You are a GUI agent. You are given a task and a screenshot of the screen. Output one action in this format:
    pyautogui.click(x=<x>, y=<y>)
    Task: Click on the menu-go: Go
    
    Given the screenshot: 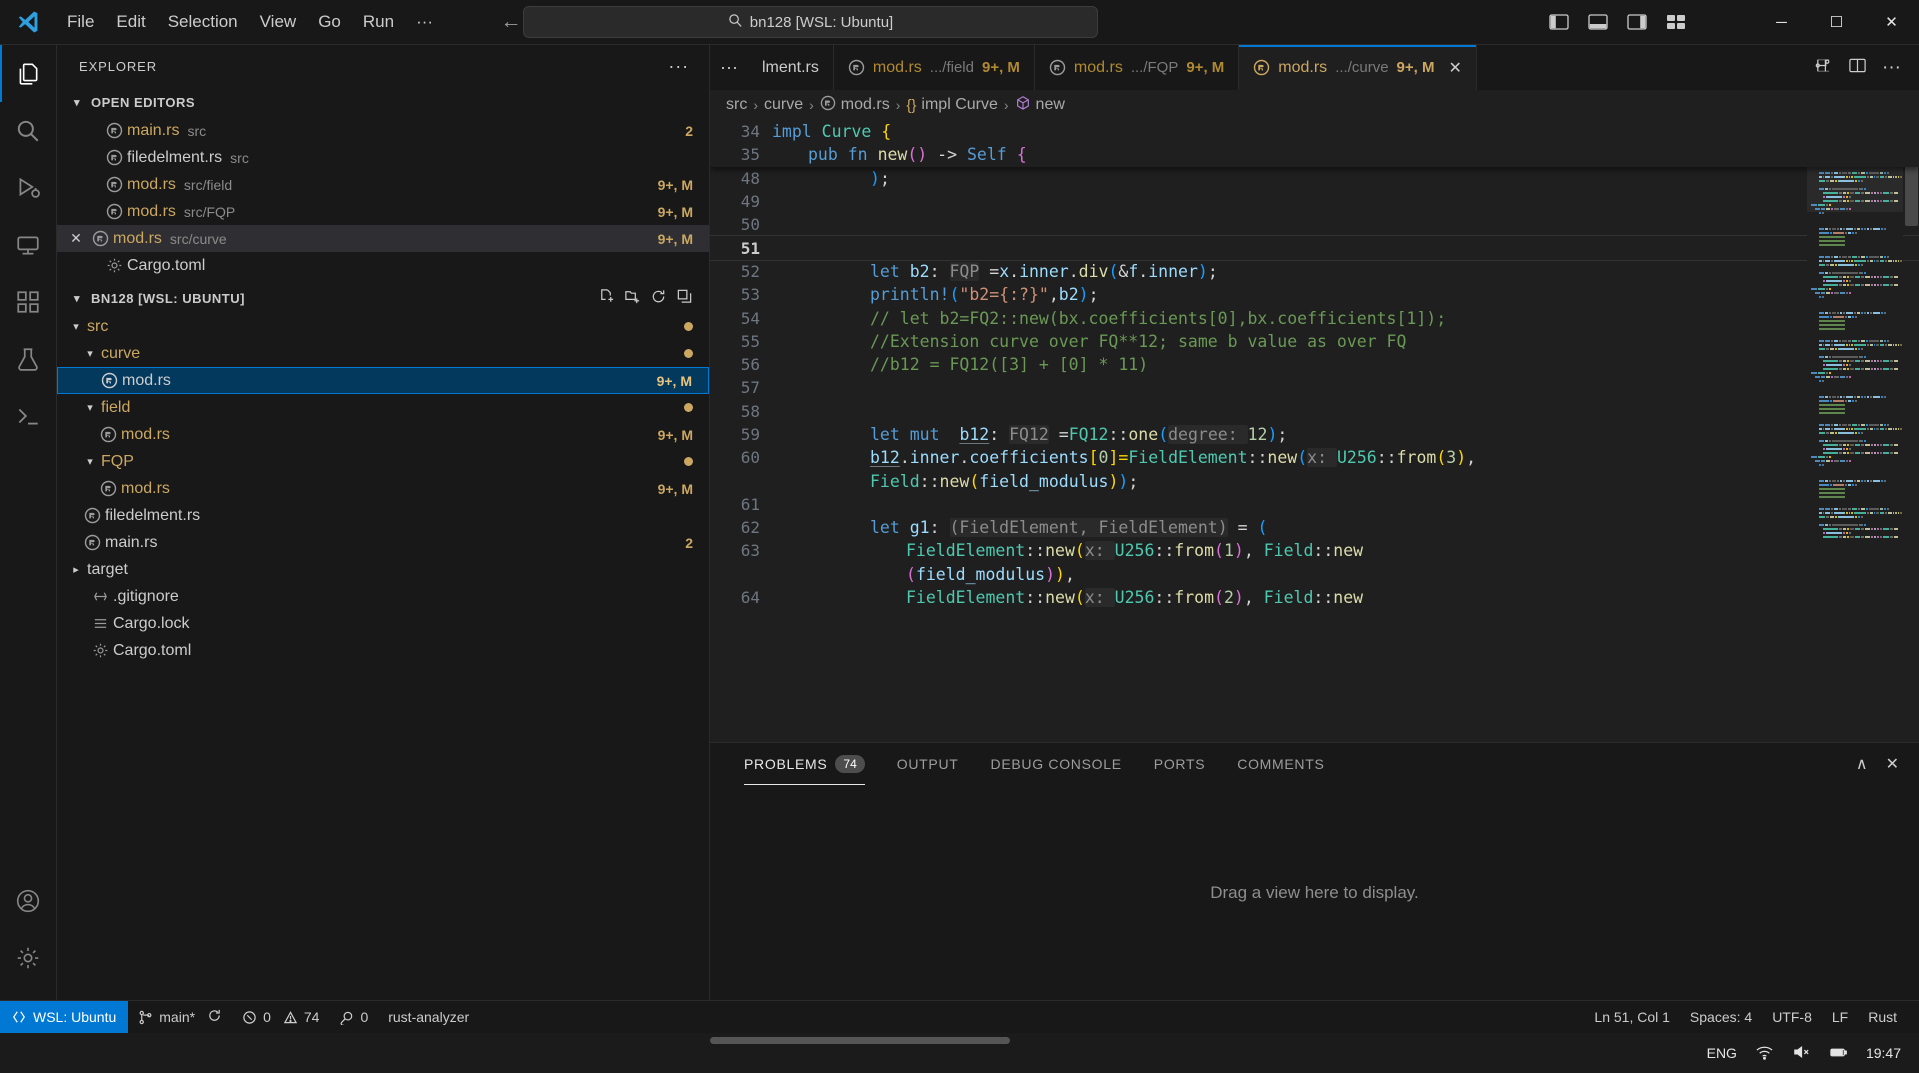 What is the action you would take?
    pyautogui.click(x=329, y=22)
    